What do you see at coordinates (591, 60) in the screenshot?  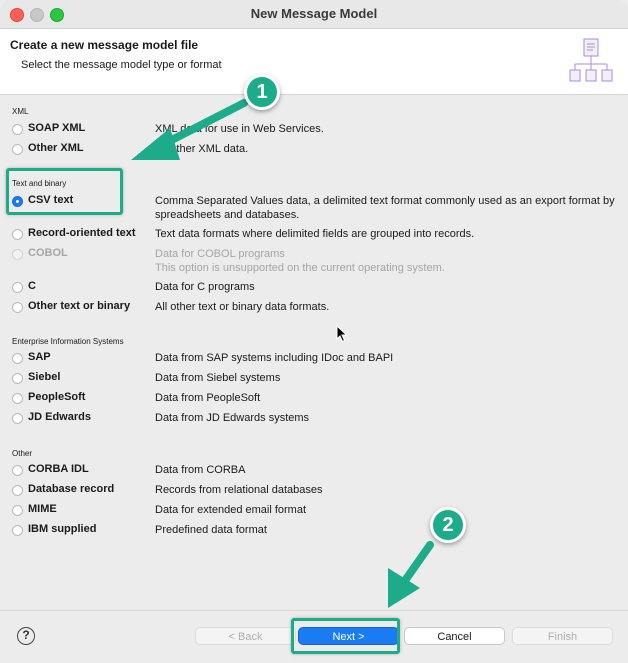 I see `message-model-hierarchy-icon` at bounding box center [591, 60].